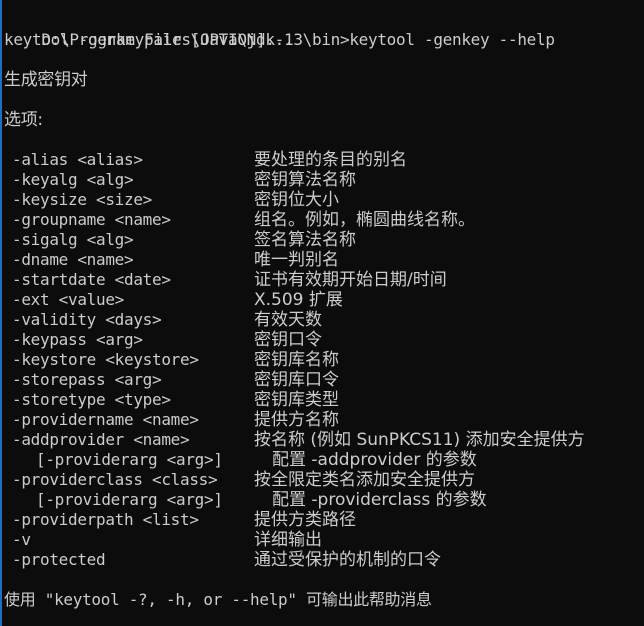 The image size is (644, 626). What do you see at coordinates (73, 239) in the screenshot?
I see `option-name: -sigalg <alg>` at bounding box center [73, 239].